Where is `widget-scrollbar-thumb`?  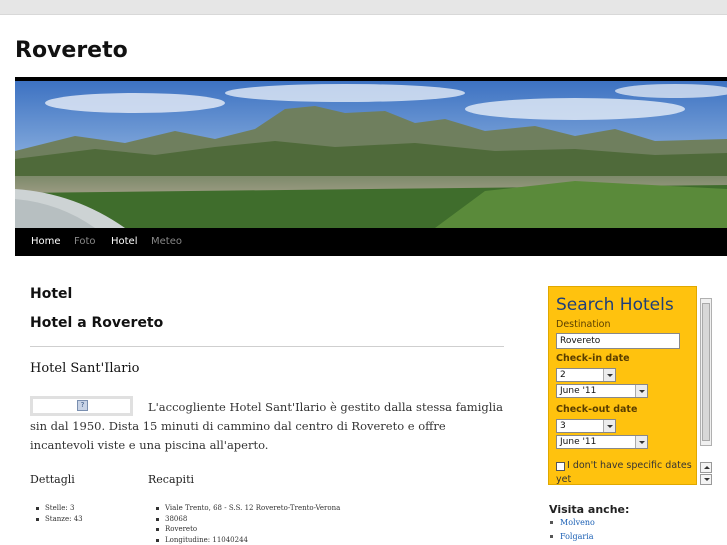
widget-scrollbar-thumb is located at coordinates (706, 372).